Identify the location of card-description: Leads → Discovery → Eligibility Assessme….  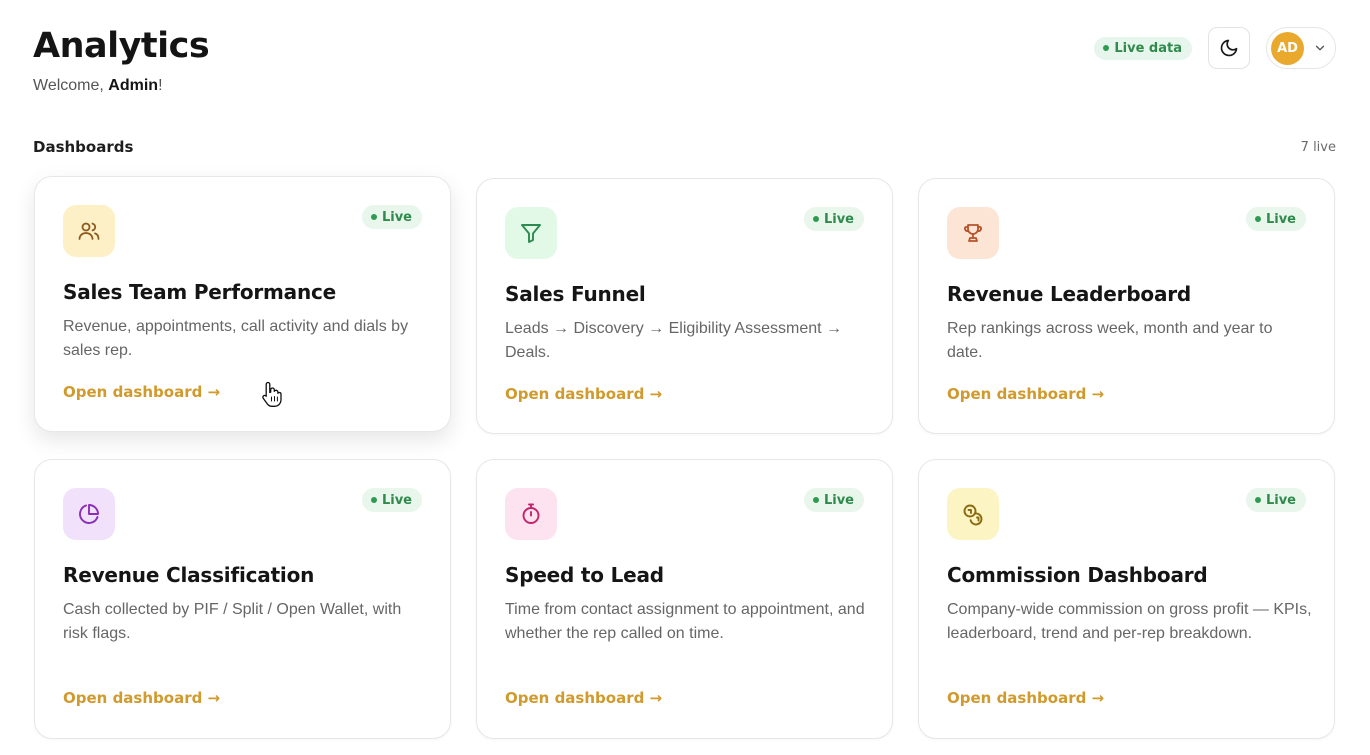
(673, 340).